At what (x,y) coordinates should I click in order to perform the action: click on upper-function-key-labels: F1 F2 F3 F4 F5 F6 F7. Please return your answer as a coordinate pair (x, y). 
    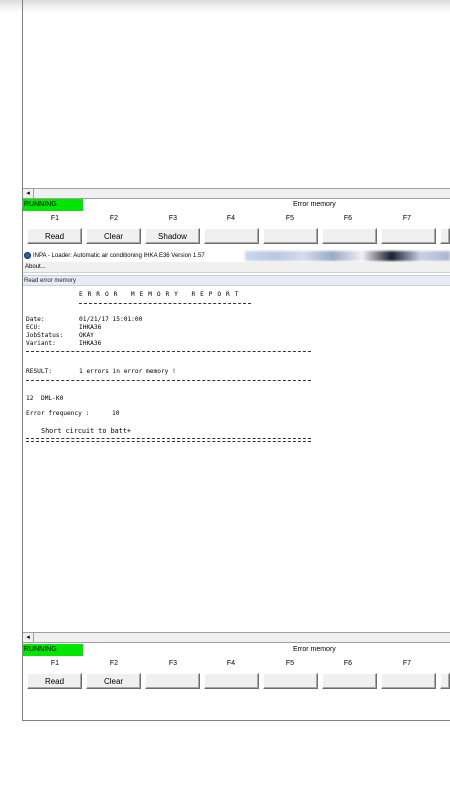
    Looking at the image, I should click on (236, 219).